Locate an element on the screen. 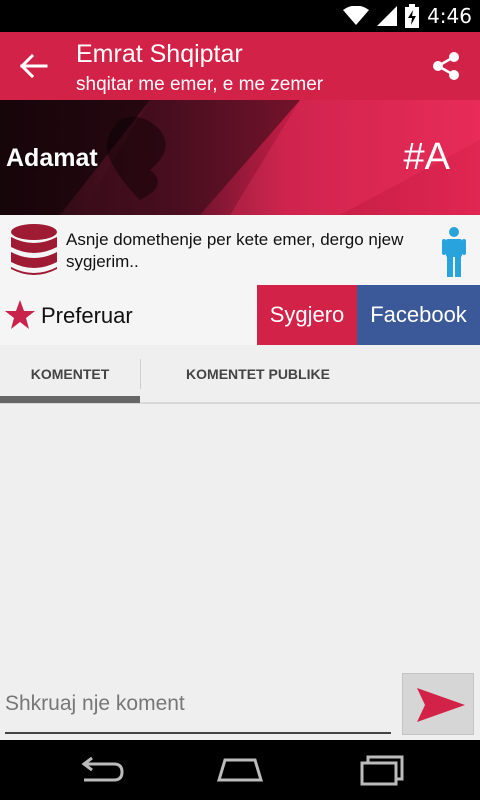 This screenshot has width=480, height=800. nav-back-icon is located at coordinates (102, 769).